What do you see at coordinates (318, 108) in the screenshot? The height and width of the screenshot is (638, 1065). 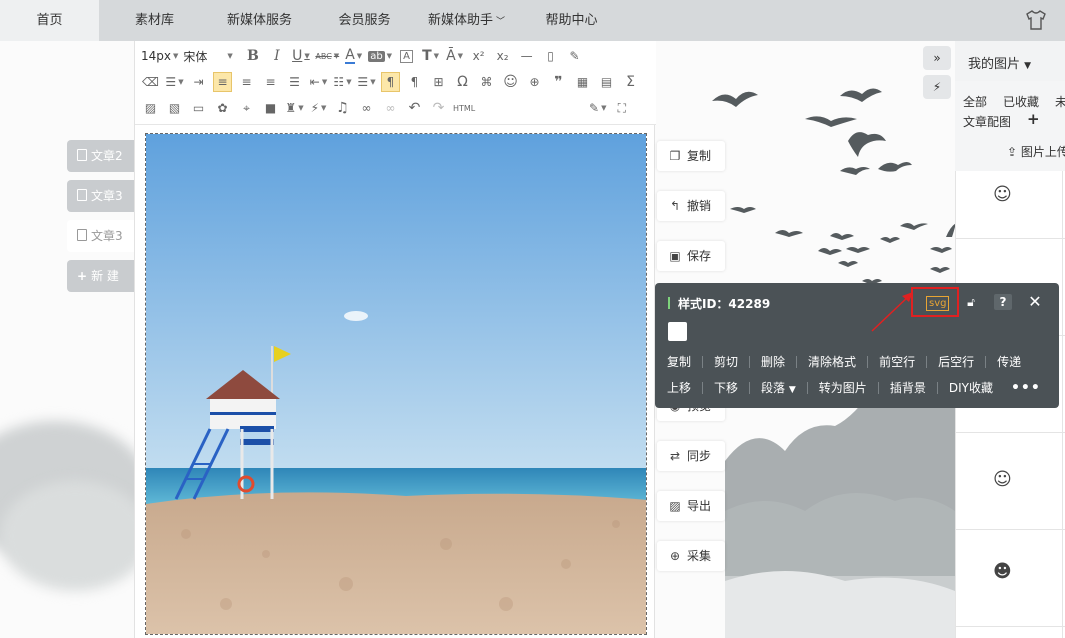 I see `magic-wand-icon: ⚡ ▼` at bounding box center [318, 108].